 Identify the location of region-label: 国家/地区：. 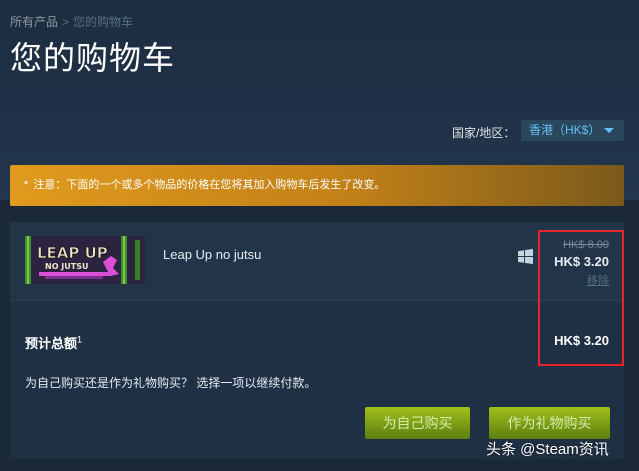
(484, 133).